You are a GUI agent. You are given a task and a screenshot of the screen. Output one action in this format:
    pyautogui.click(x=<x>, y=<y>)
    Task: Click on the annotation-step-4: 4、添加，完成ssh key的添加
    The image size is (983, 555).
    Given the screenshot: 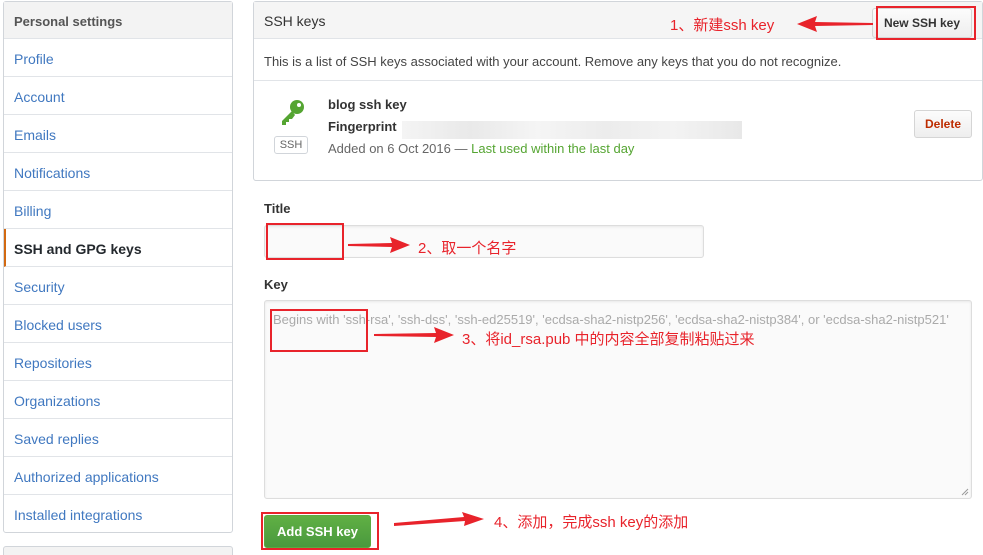 What is the action you would take?
    pyautogui.click(x=591, y=522)
    